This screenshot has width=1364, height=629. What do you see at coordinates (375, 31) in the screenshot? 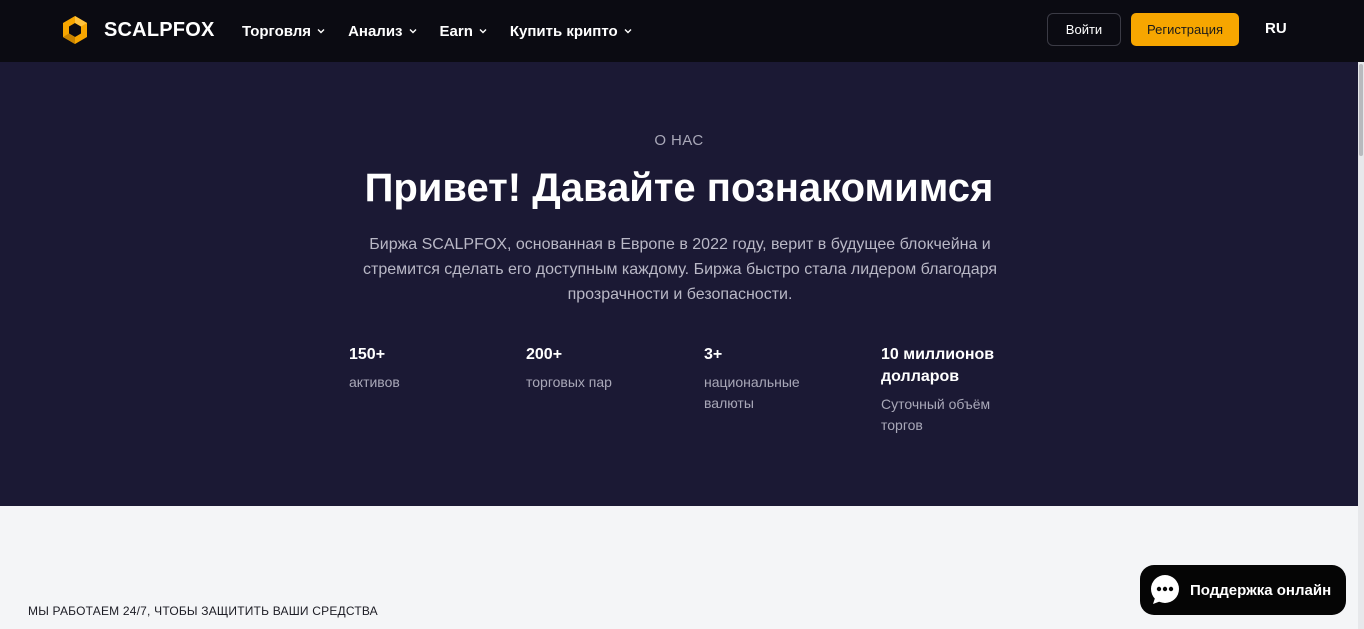
I see `nav-item-label: Анализ` at bounding box center [375, 31].